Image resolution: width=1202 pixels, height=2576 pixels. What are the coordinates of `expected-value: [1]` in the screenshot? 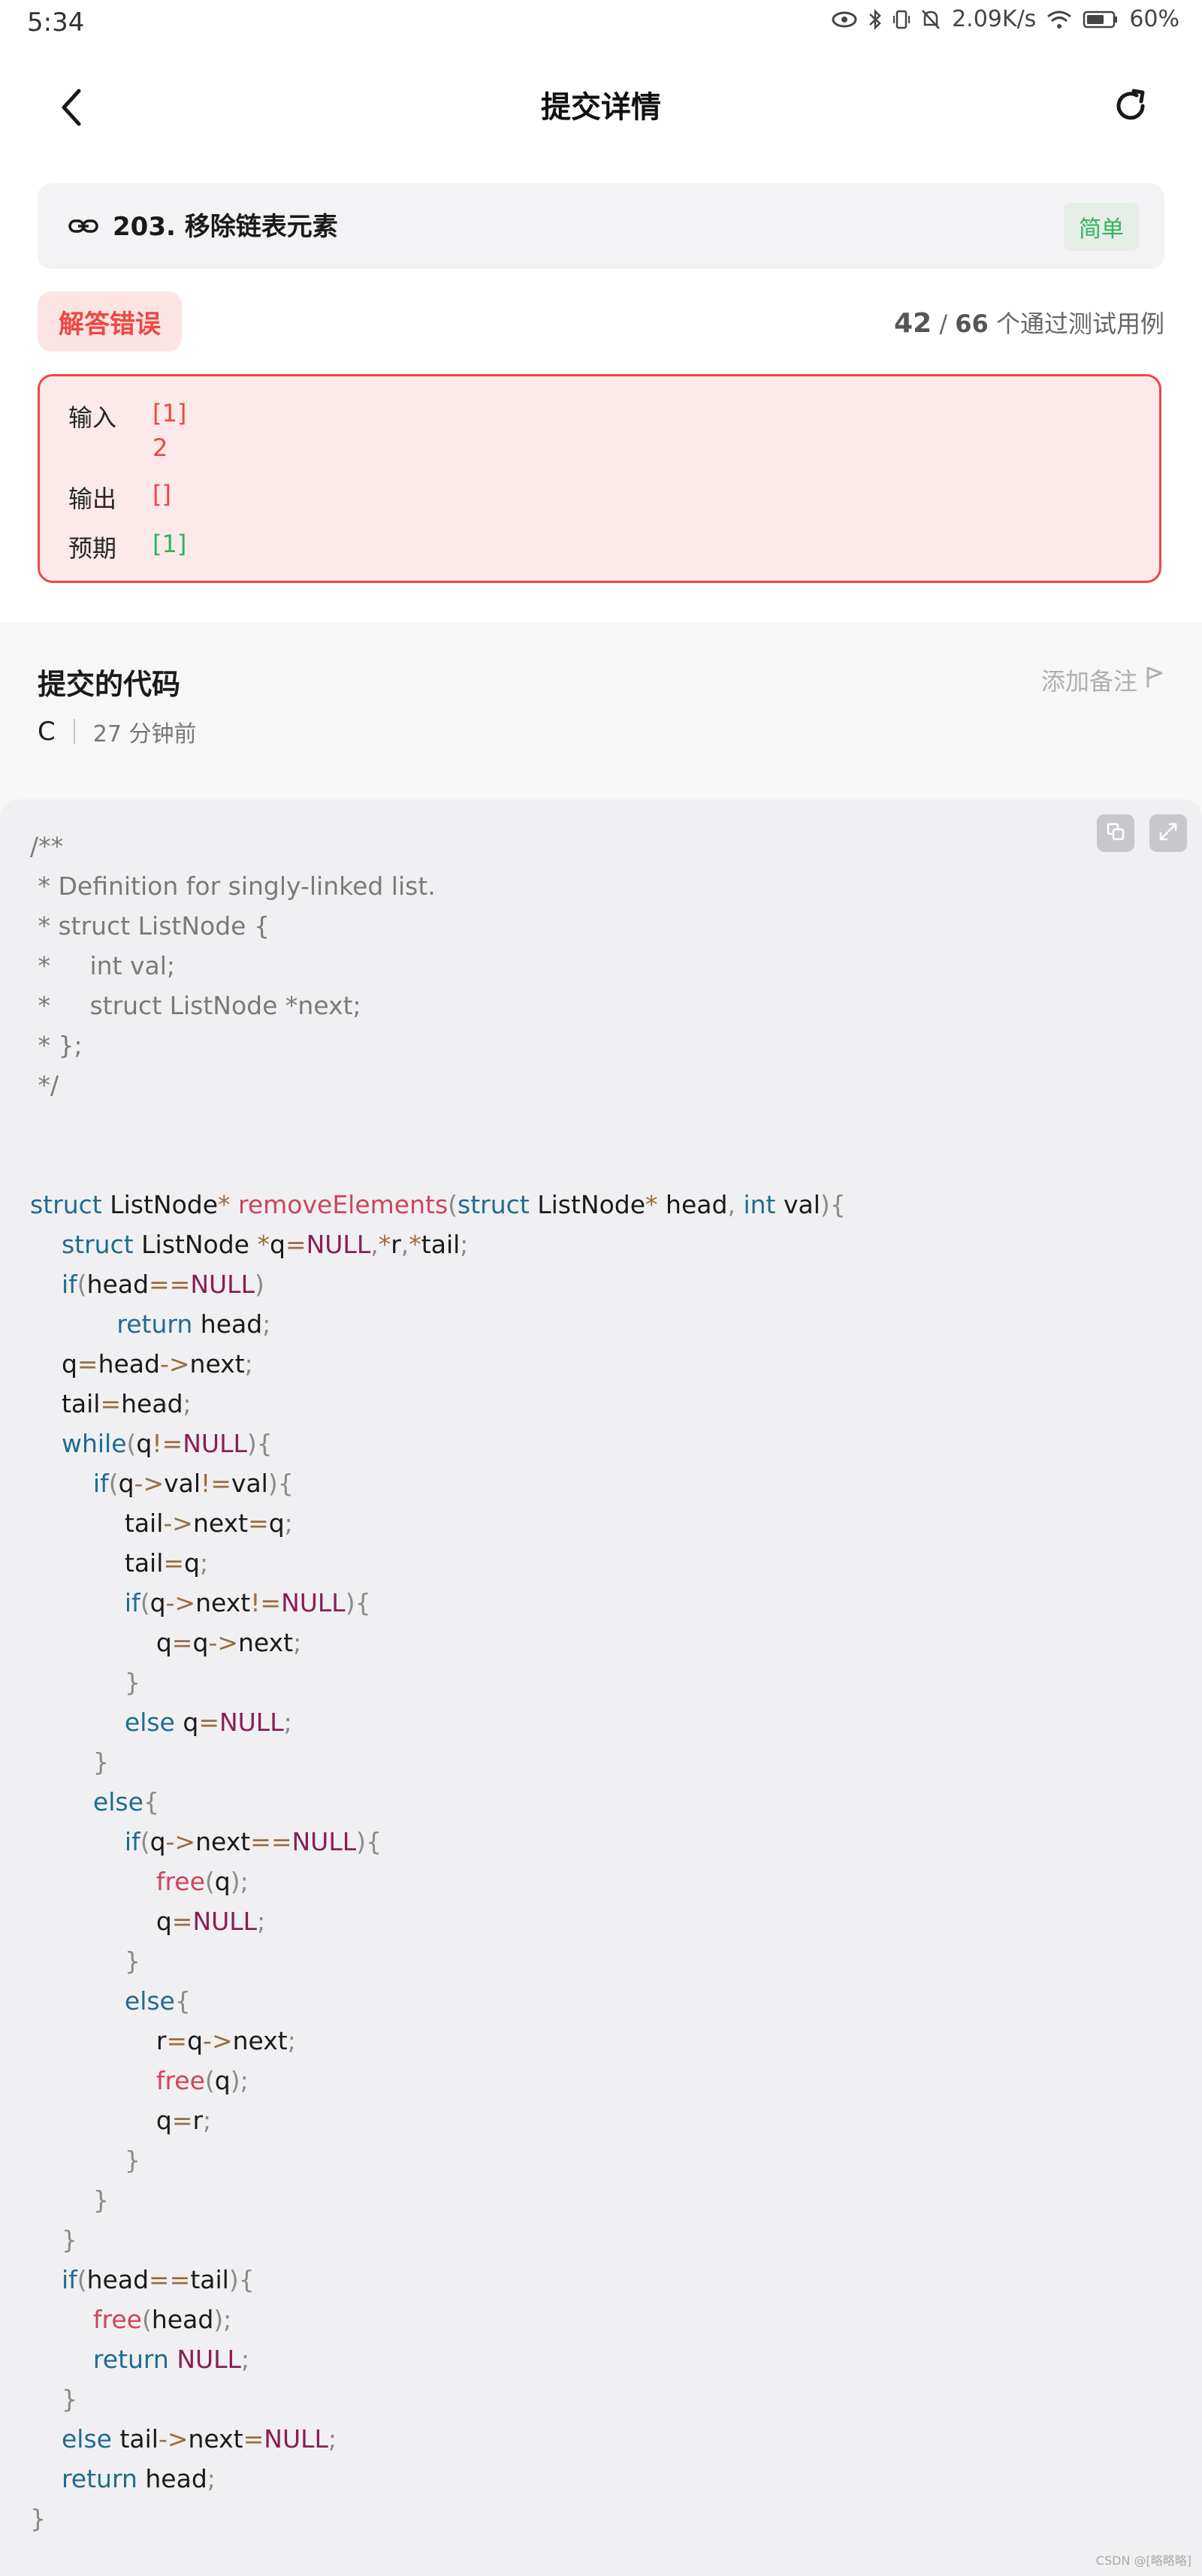 It's located at (170, 544).